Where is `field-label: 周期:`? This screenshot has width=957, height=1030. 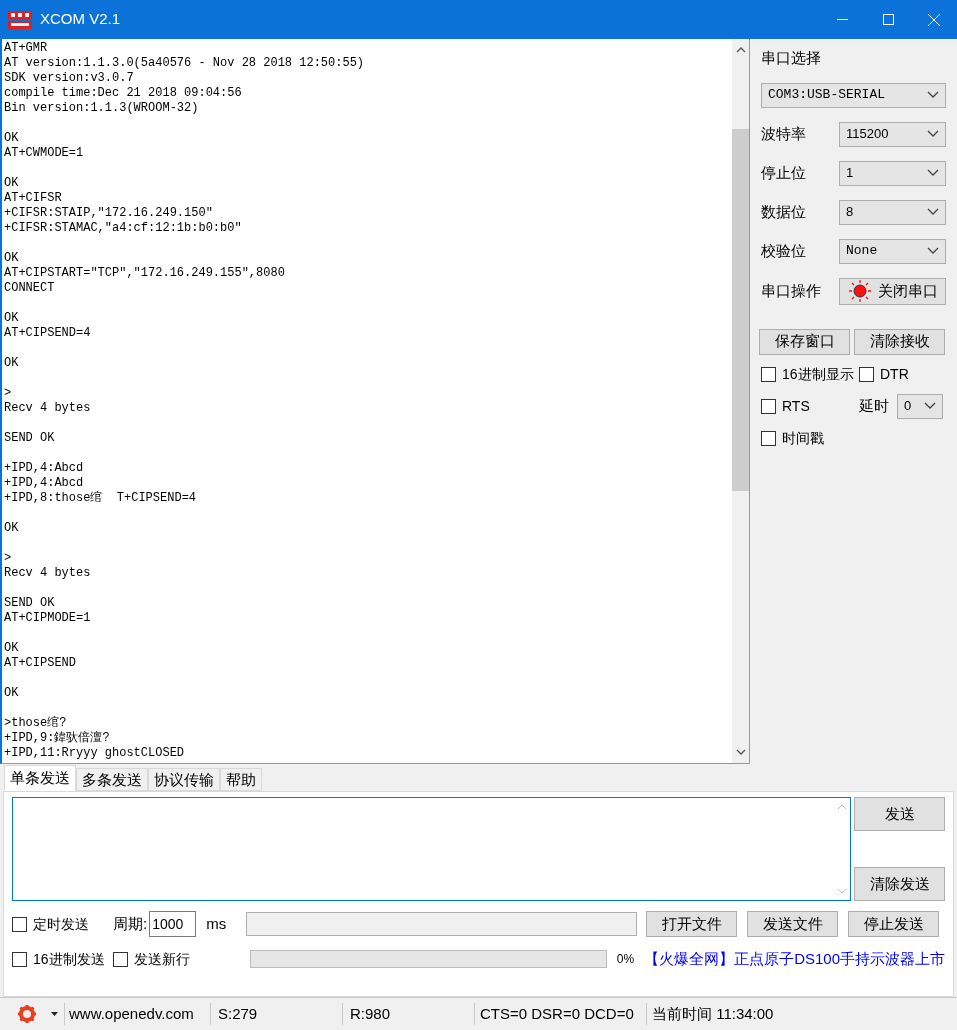 field-label: 周期: is located at coordinates (130, 924).